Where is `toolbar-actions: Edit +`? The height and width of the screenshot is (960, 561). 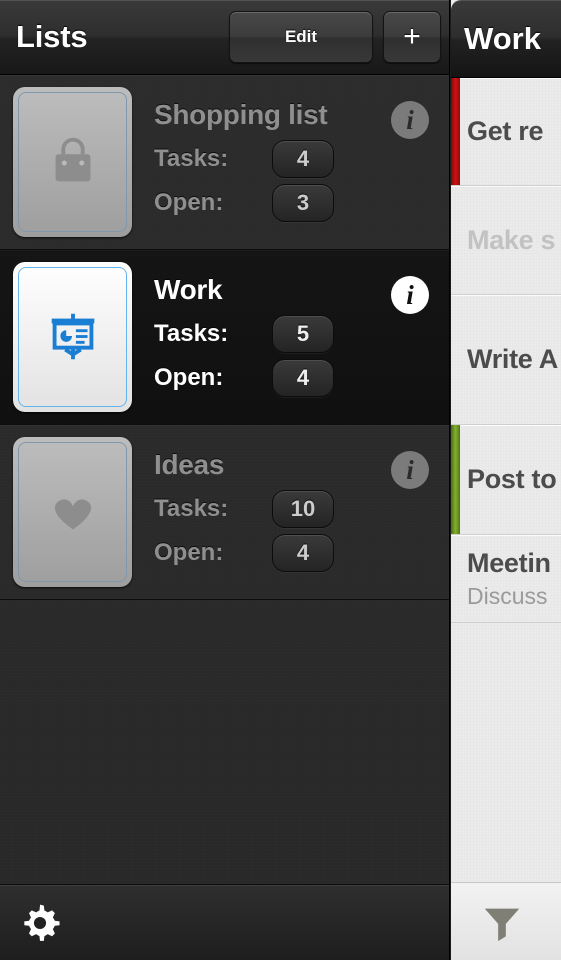 toolbar-actions: Edit + is located at coordinates (335, 37).